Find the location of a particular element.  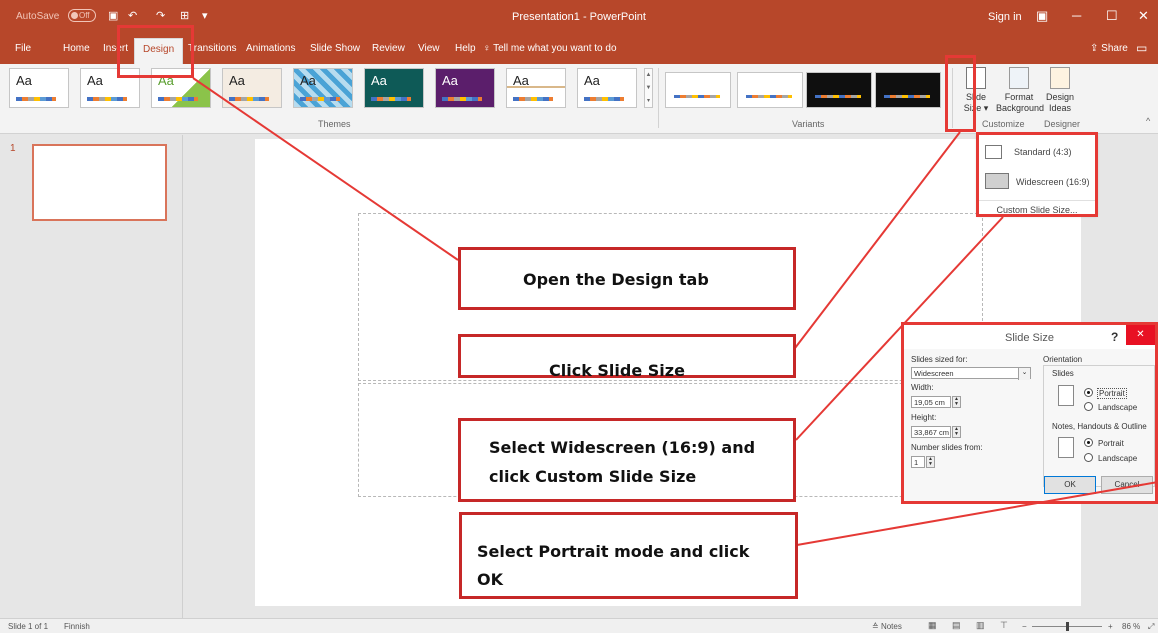

callout-step-3-line-2: click Custom Slide Size is located at coordinates (593, 476).